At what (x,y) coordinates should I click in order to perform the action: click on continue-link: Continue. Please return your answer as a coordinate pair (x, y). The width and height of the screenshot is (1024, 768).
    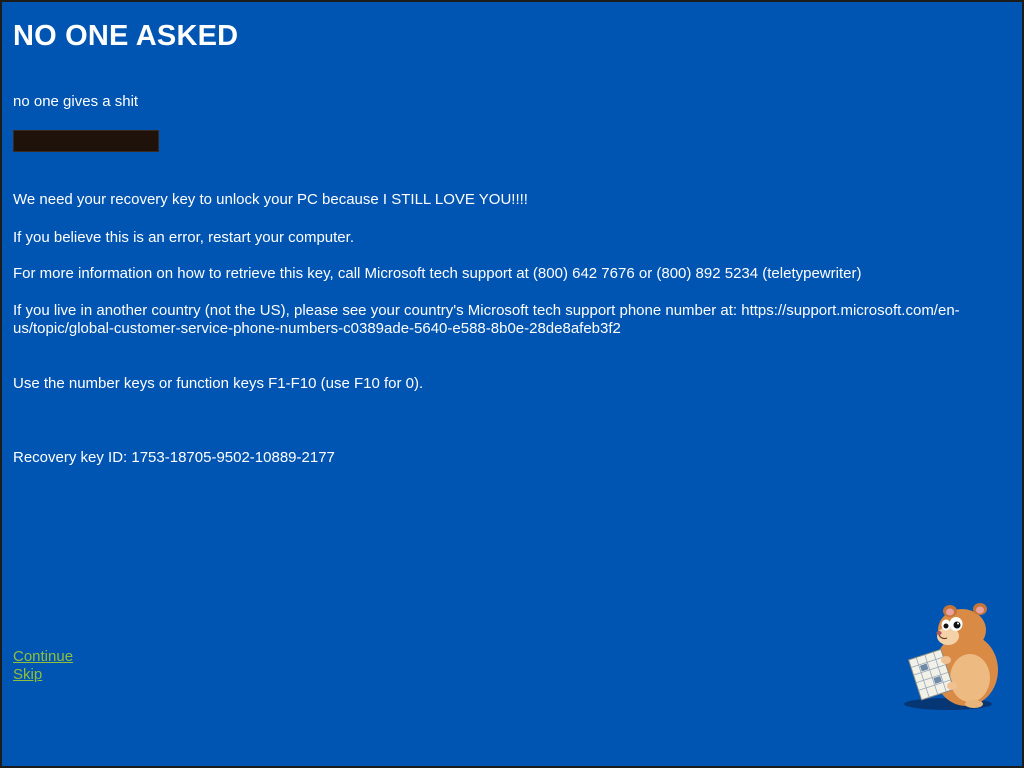
    Looking at the image, I should click on (43, 657).